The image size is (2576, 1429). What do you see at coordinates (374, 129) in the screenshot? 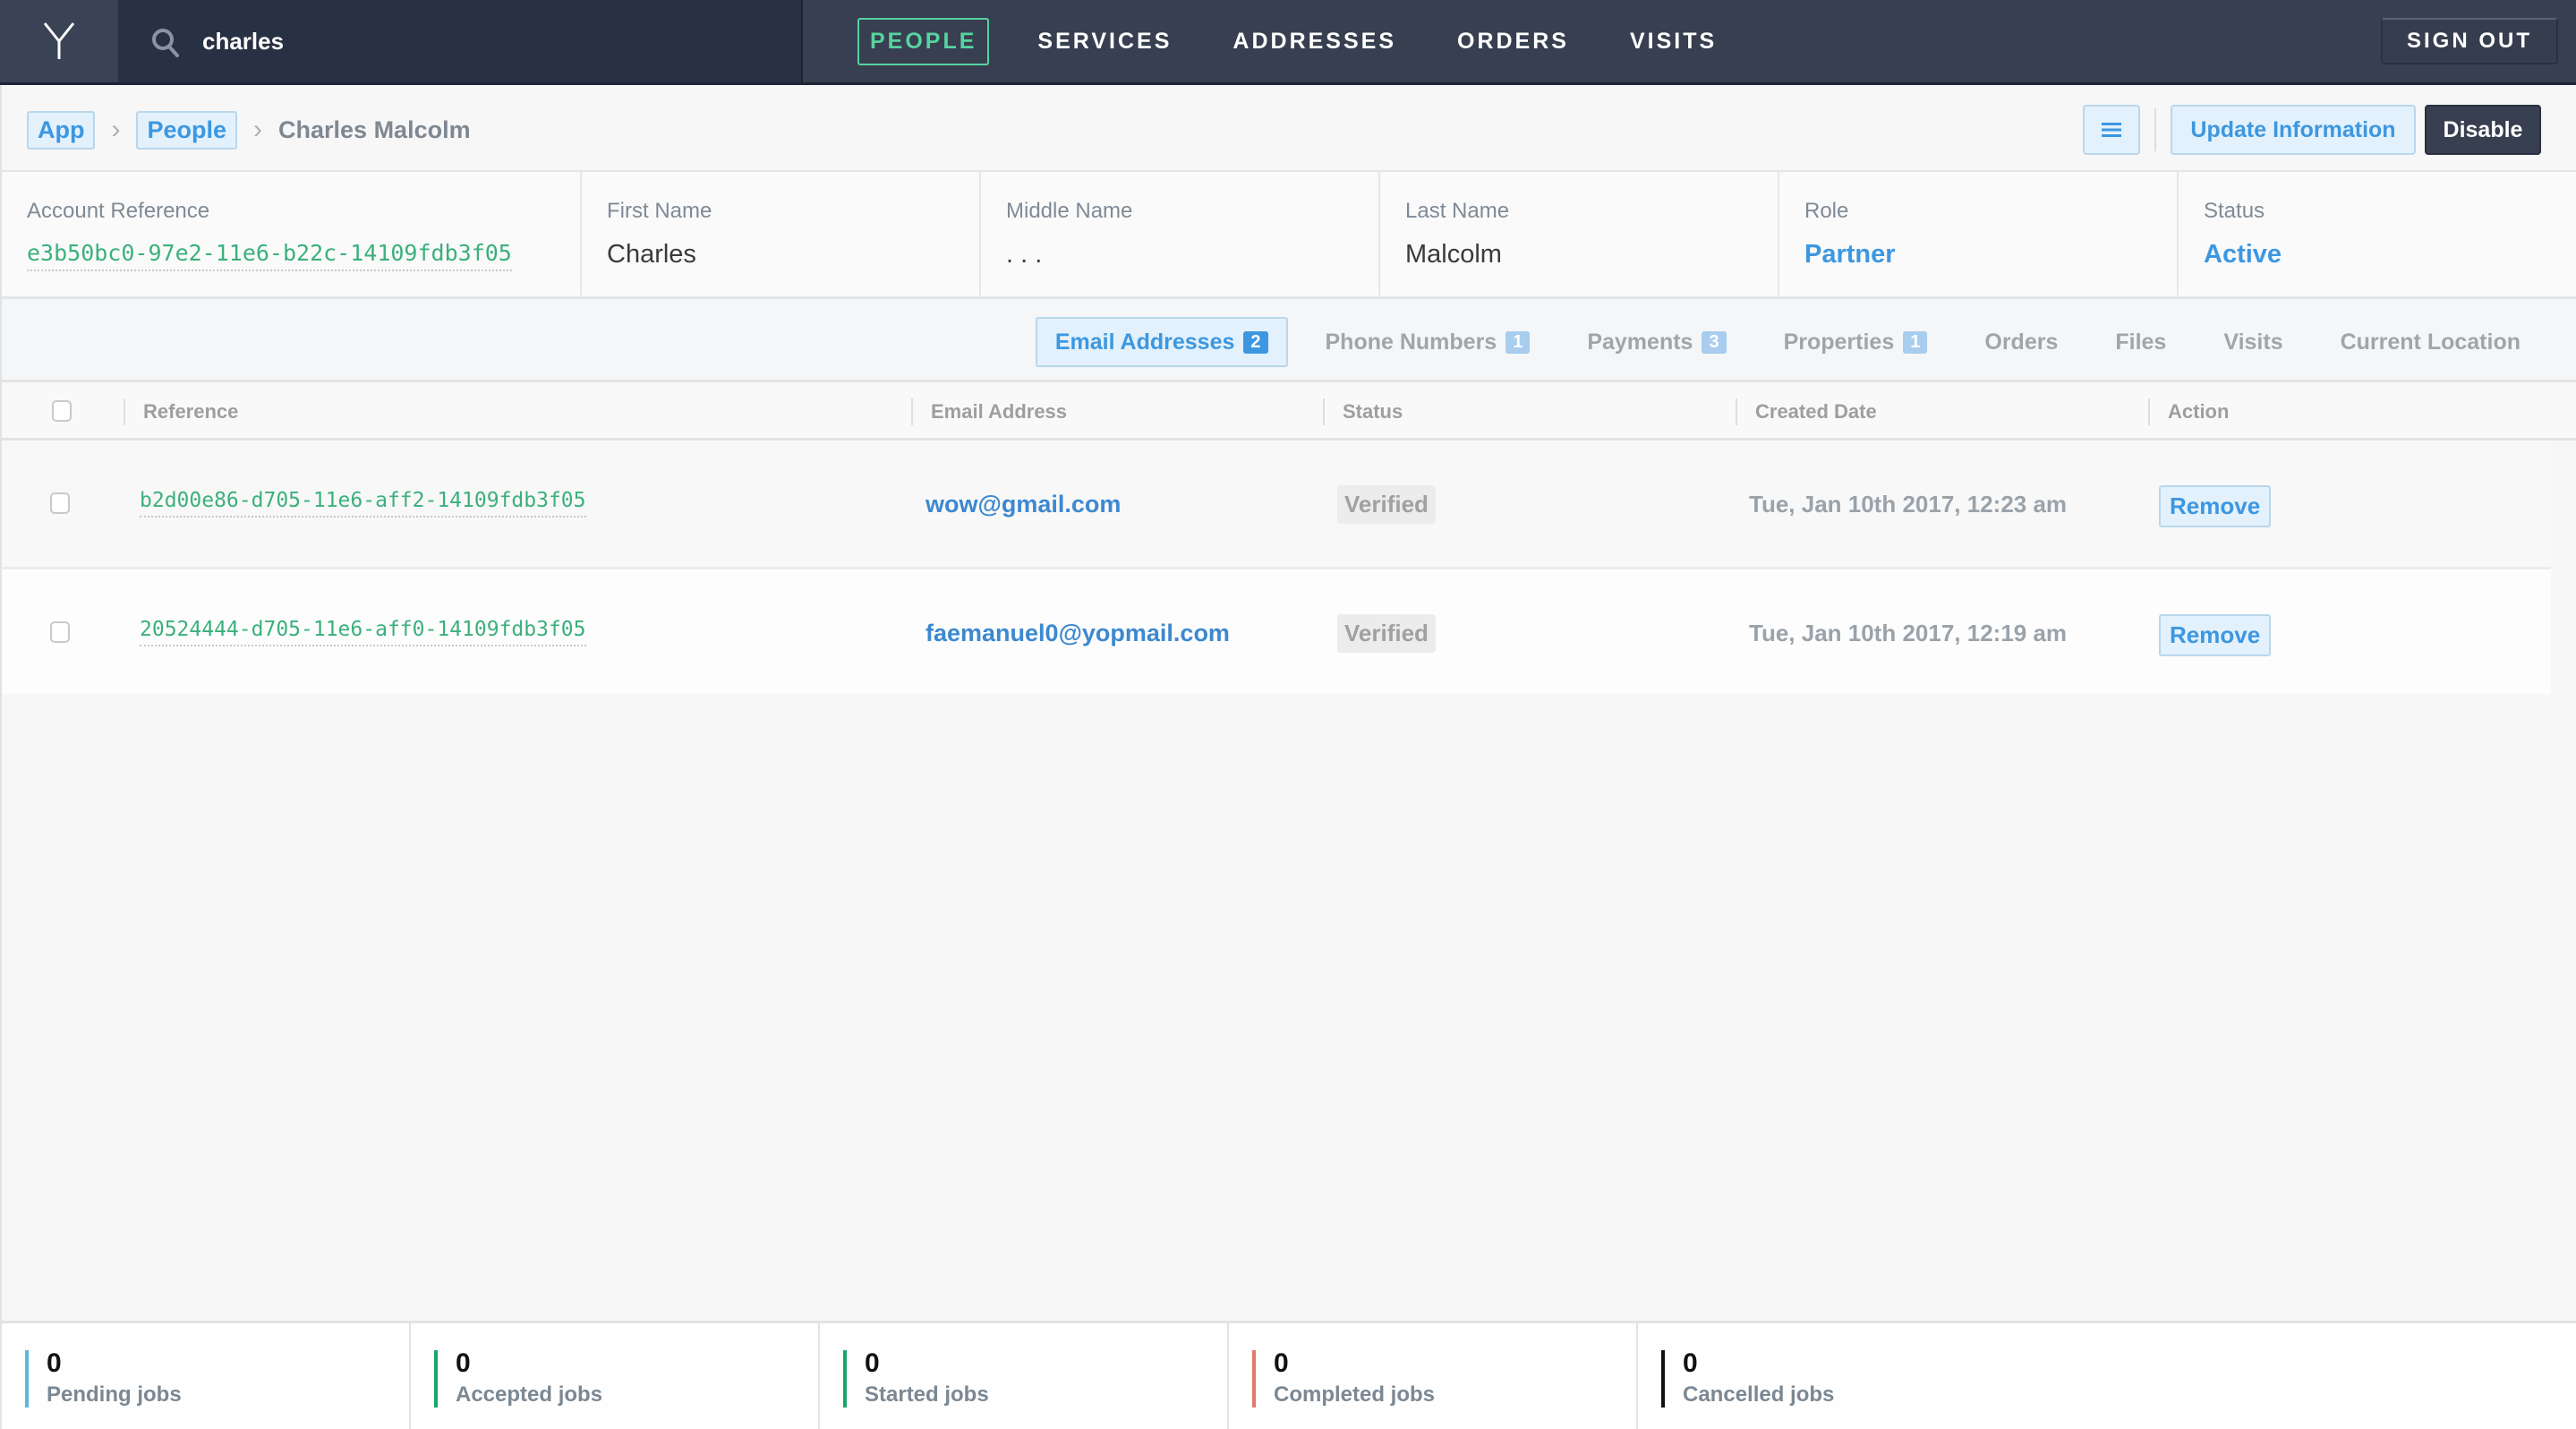
I see `breadcrumb-current: Charles Malcolm` at bounding box center [374, 129].